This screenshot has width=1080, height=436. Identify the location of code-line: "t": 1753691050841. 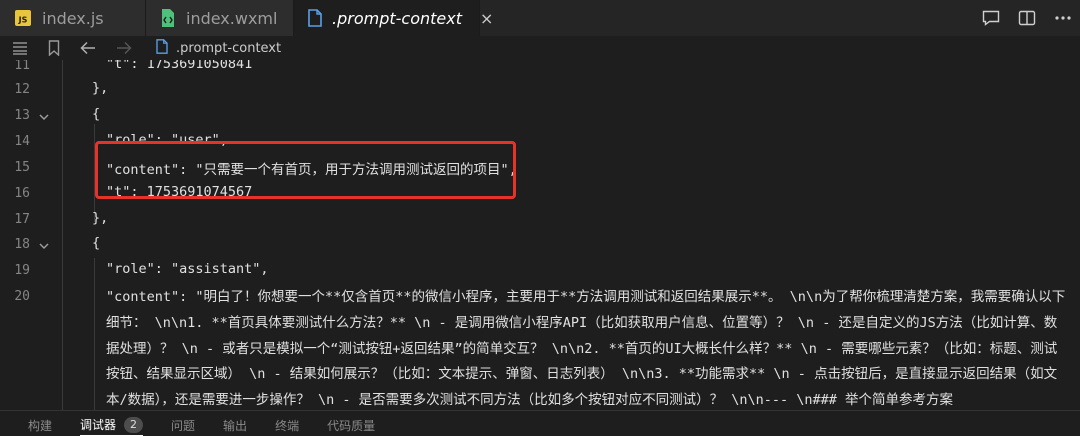
(179, 66).